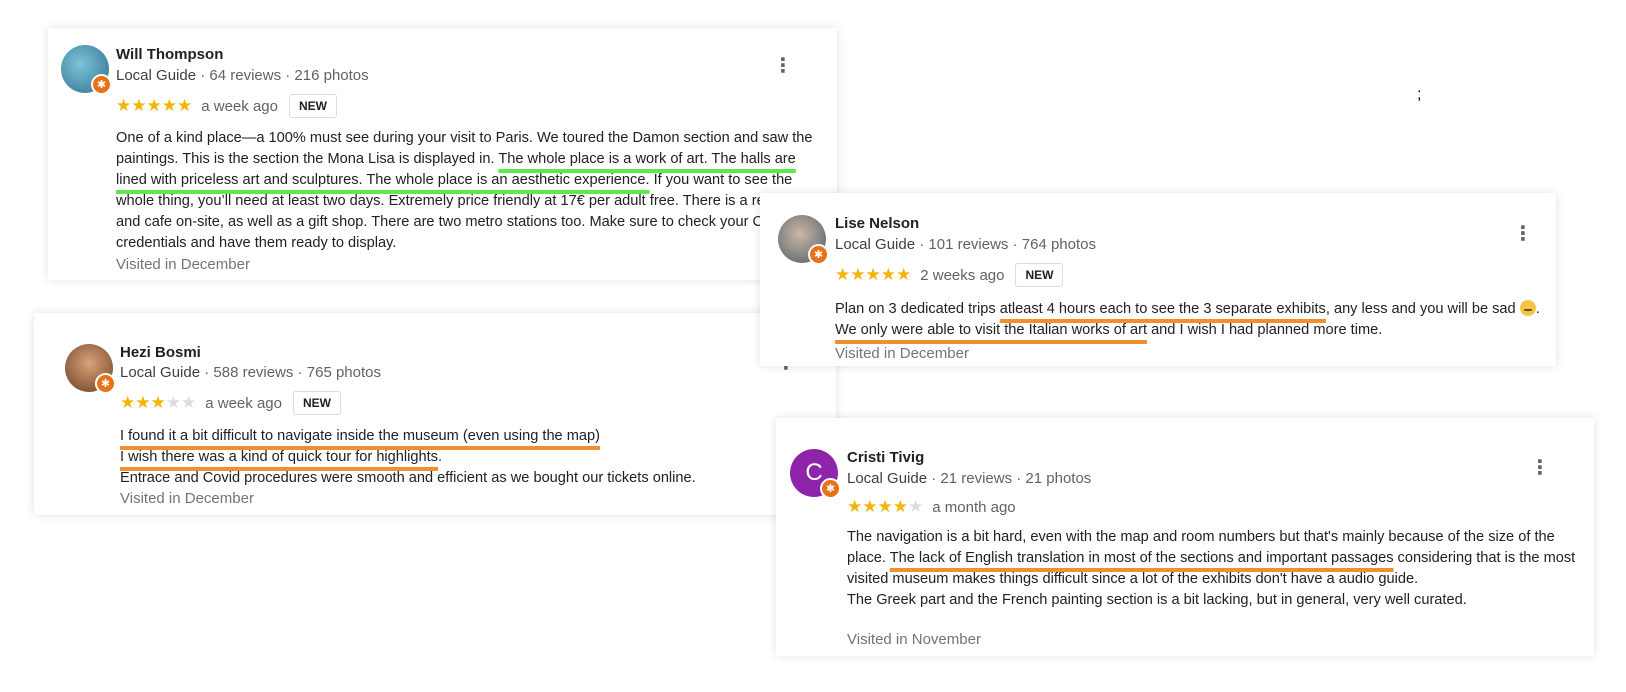 This screenshot has width=1626, height=692. What do you see at coordinates (1419, 94) in the screenshot?
I see `stray-mark: ;` at bounding box center [1419, 94].